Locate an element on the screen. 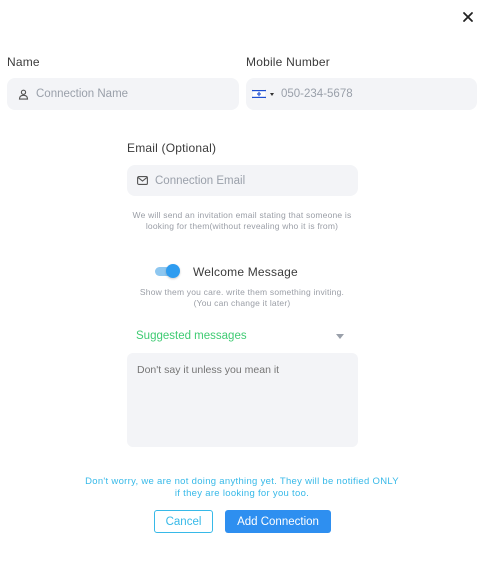  welcome-message-label: Welcome Message is located at coordinates (245, 272).